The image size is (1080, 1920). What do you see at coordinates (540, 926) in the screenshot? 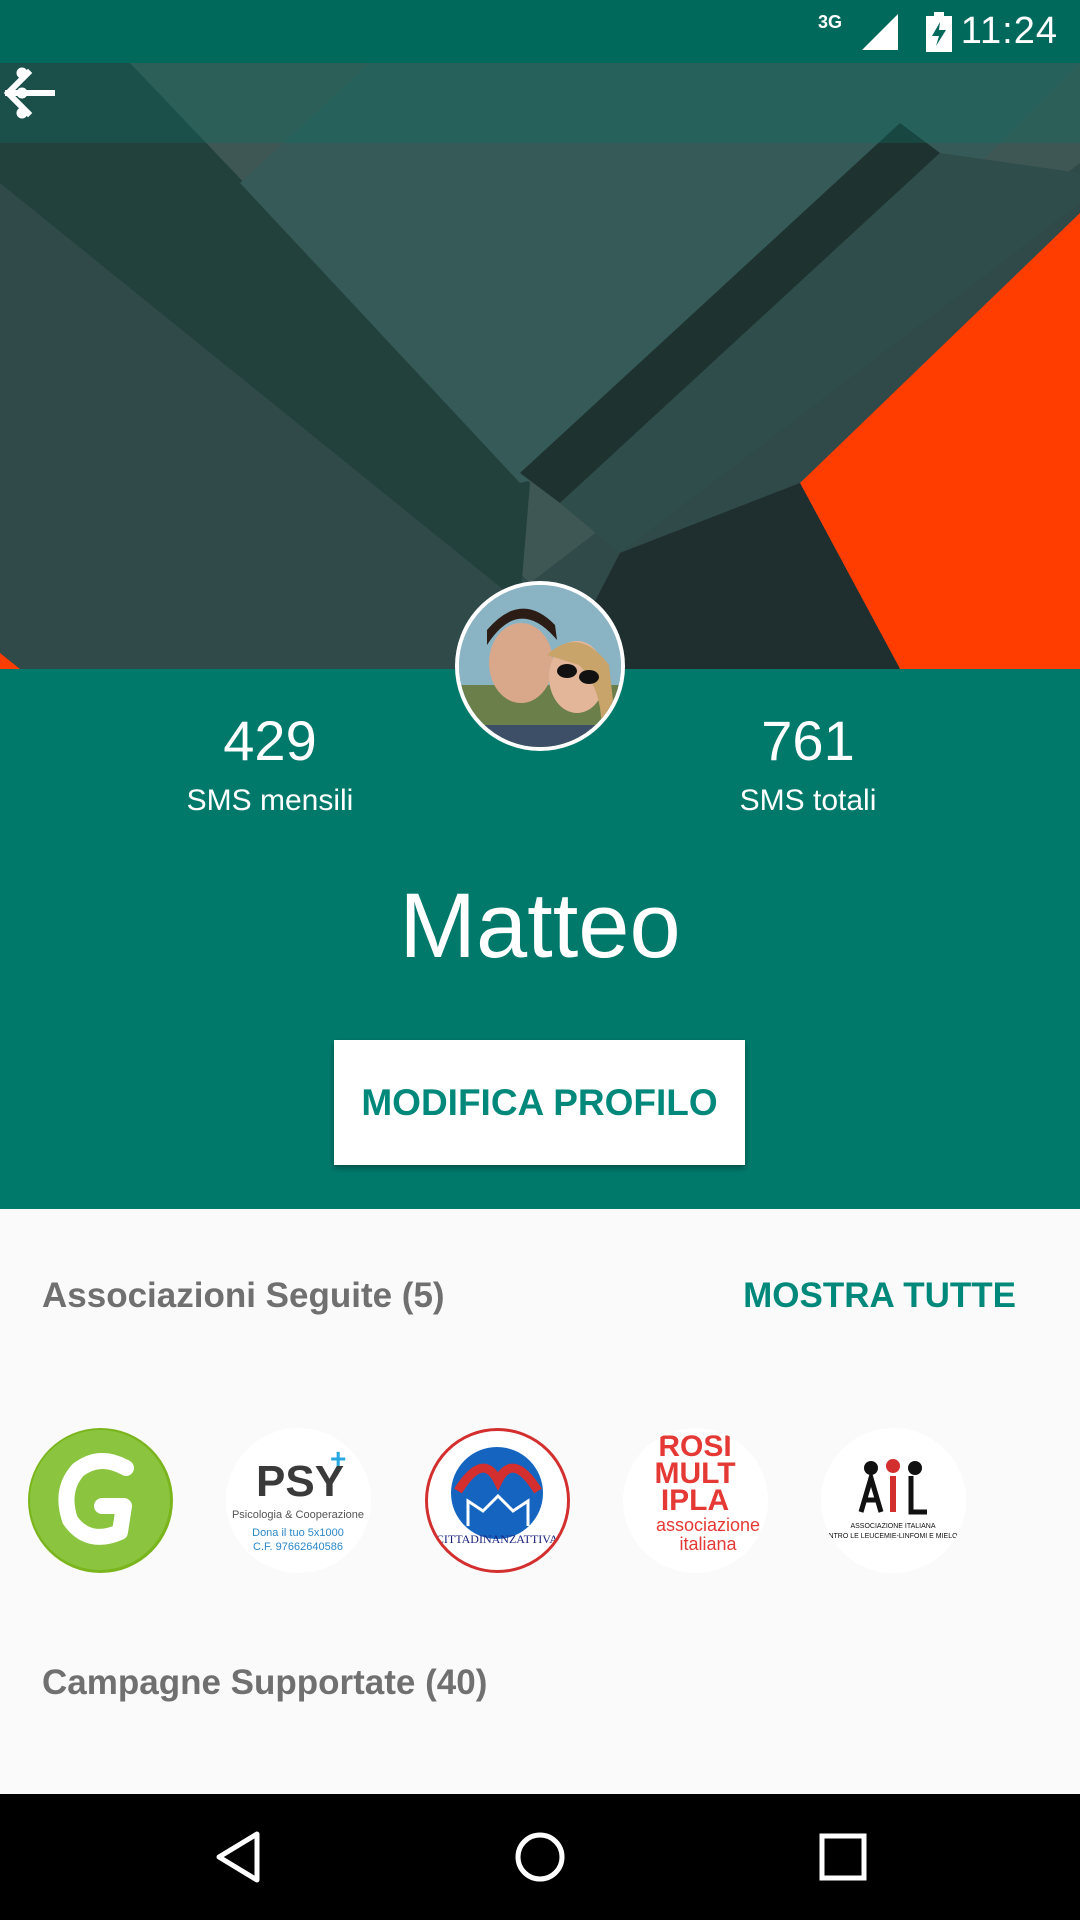
I see `profile-name: Matteo` at bounding box center [540, 926].